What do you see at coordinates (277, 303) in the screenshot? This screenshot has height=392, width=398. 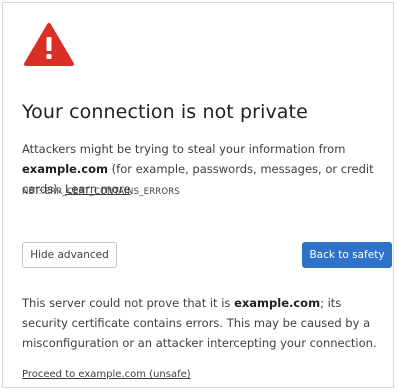 I see `details-domain: example.com` at bounding box center [277, 303].